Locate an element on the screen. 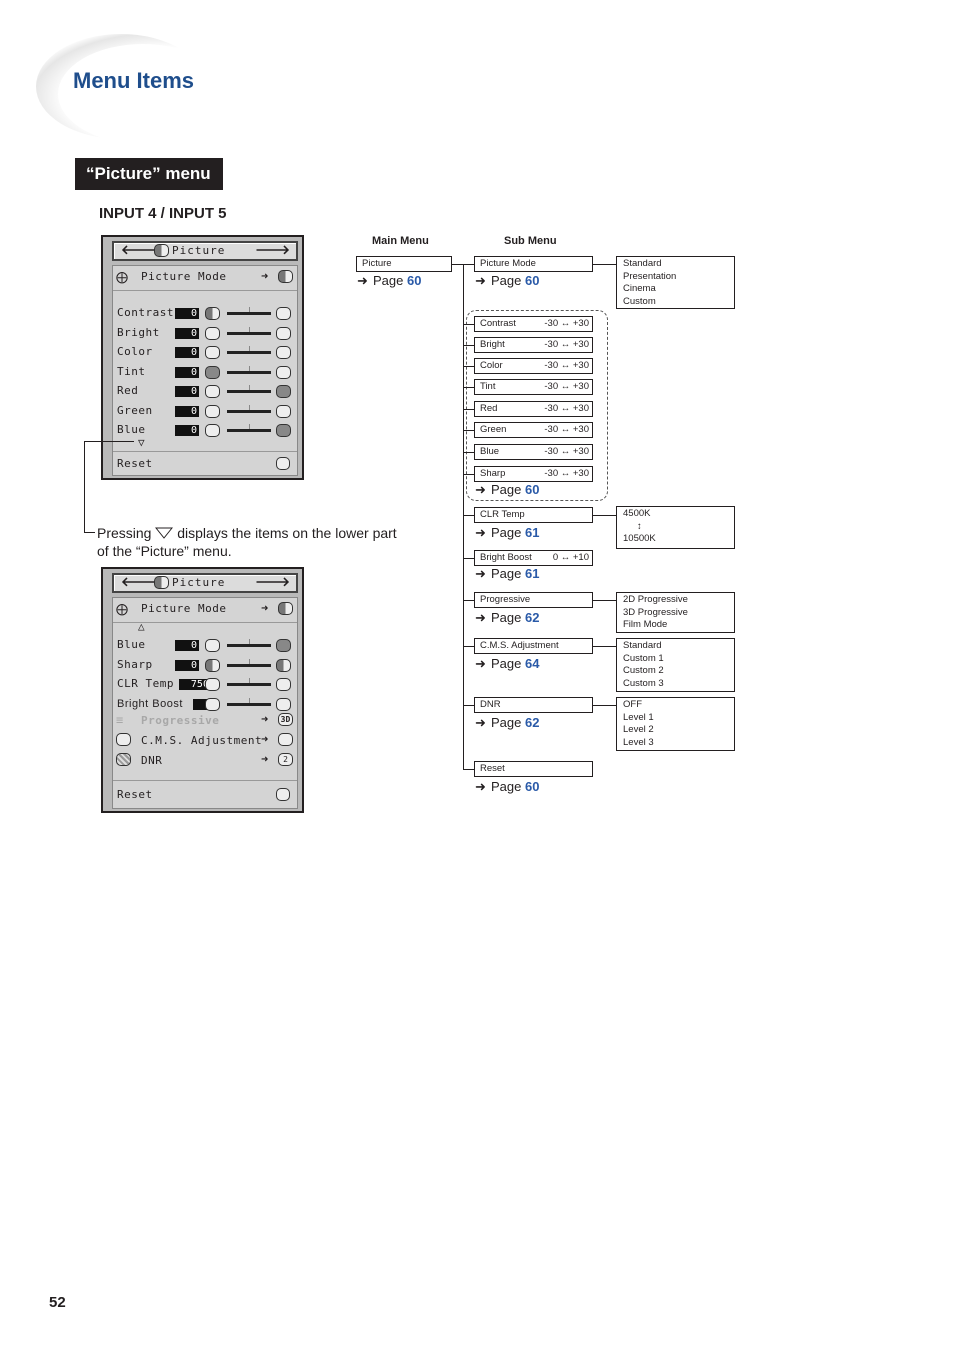 The image size is (954, 1351). options-box: 4500K ↕ 10500K is located at coordinates (675, 527).